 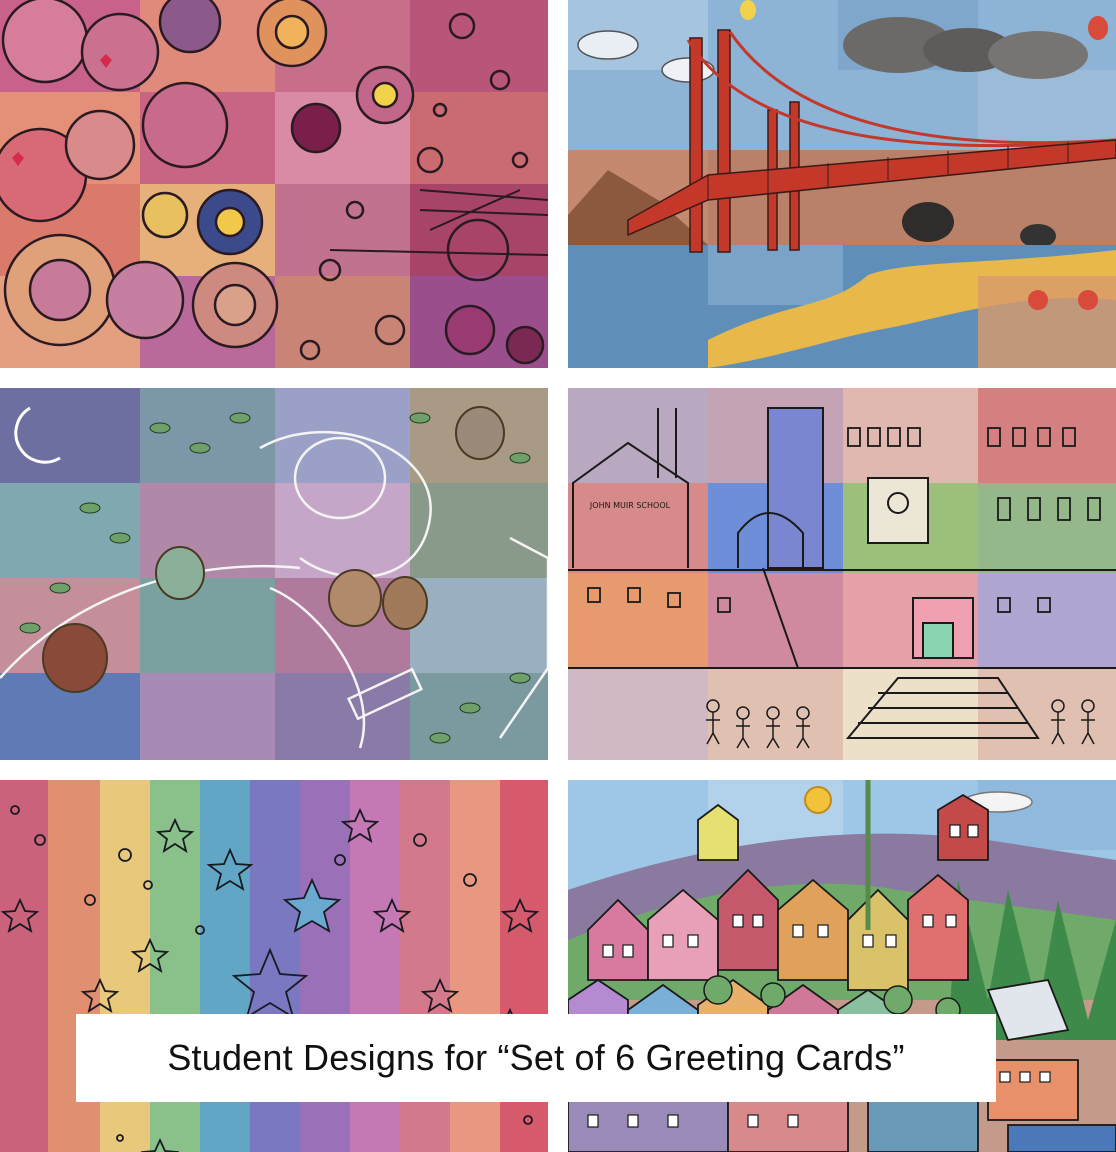 I want to click on school-sign-text: JOHN MUIR SCHOOL, so click(x=630, y=505).